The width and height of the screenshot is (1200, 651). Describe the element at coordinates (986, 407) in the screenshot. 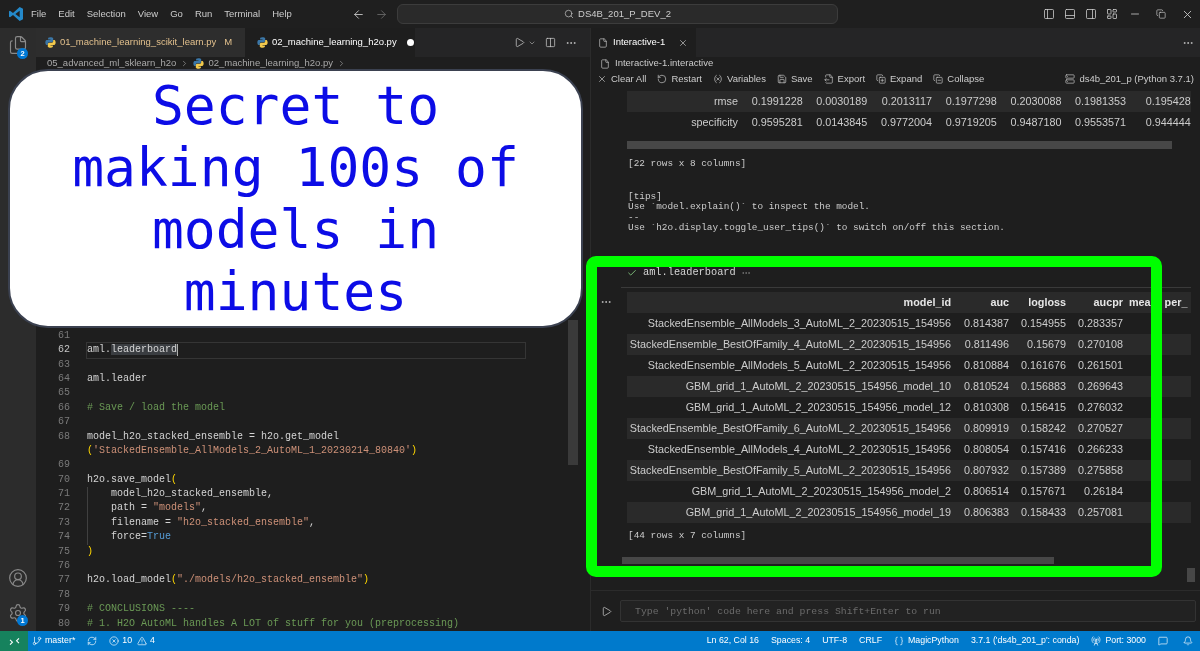

I see `table-cell-text: 0.810308` at that location.